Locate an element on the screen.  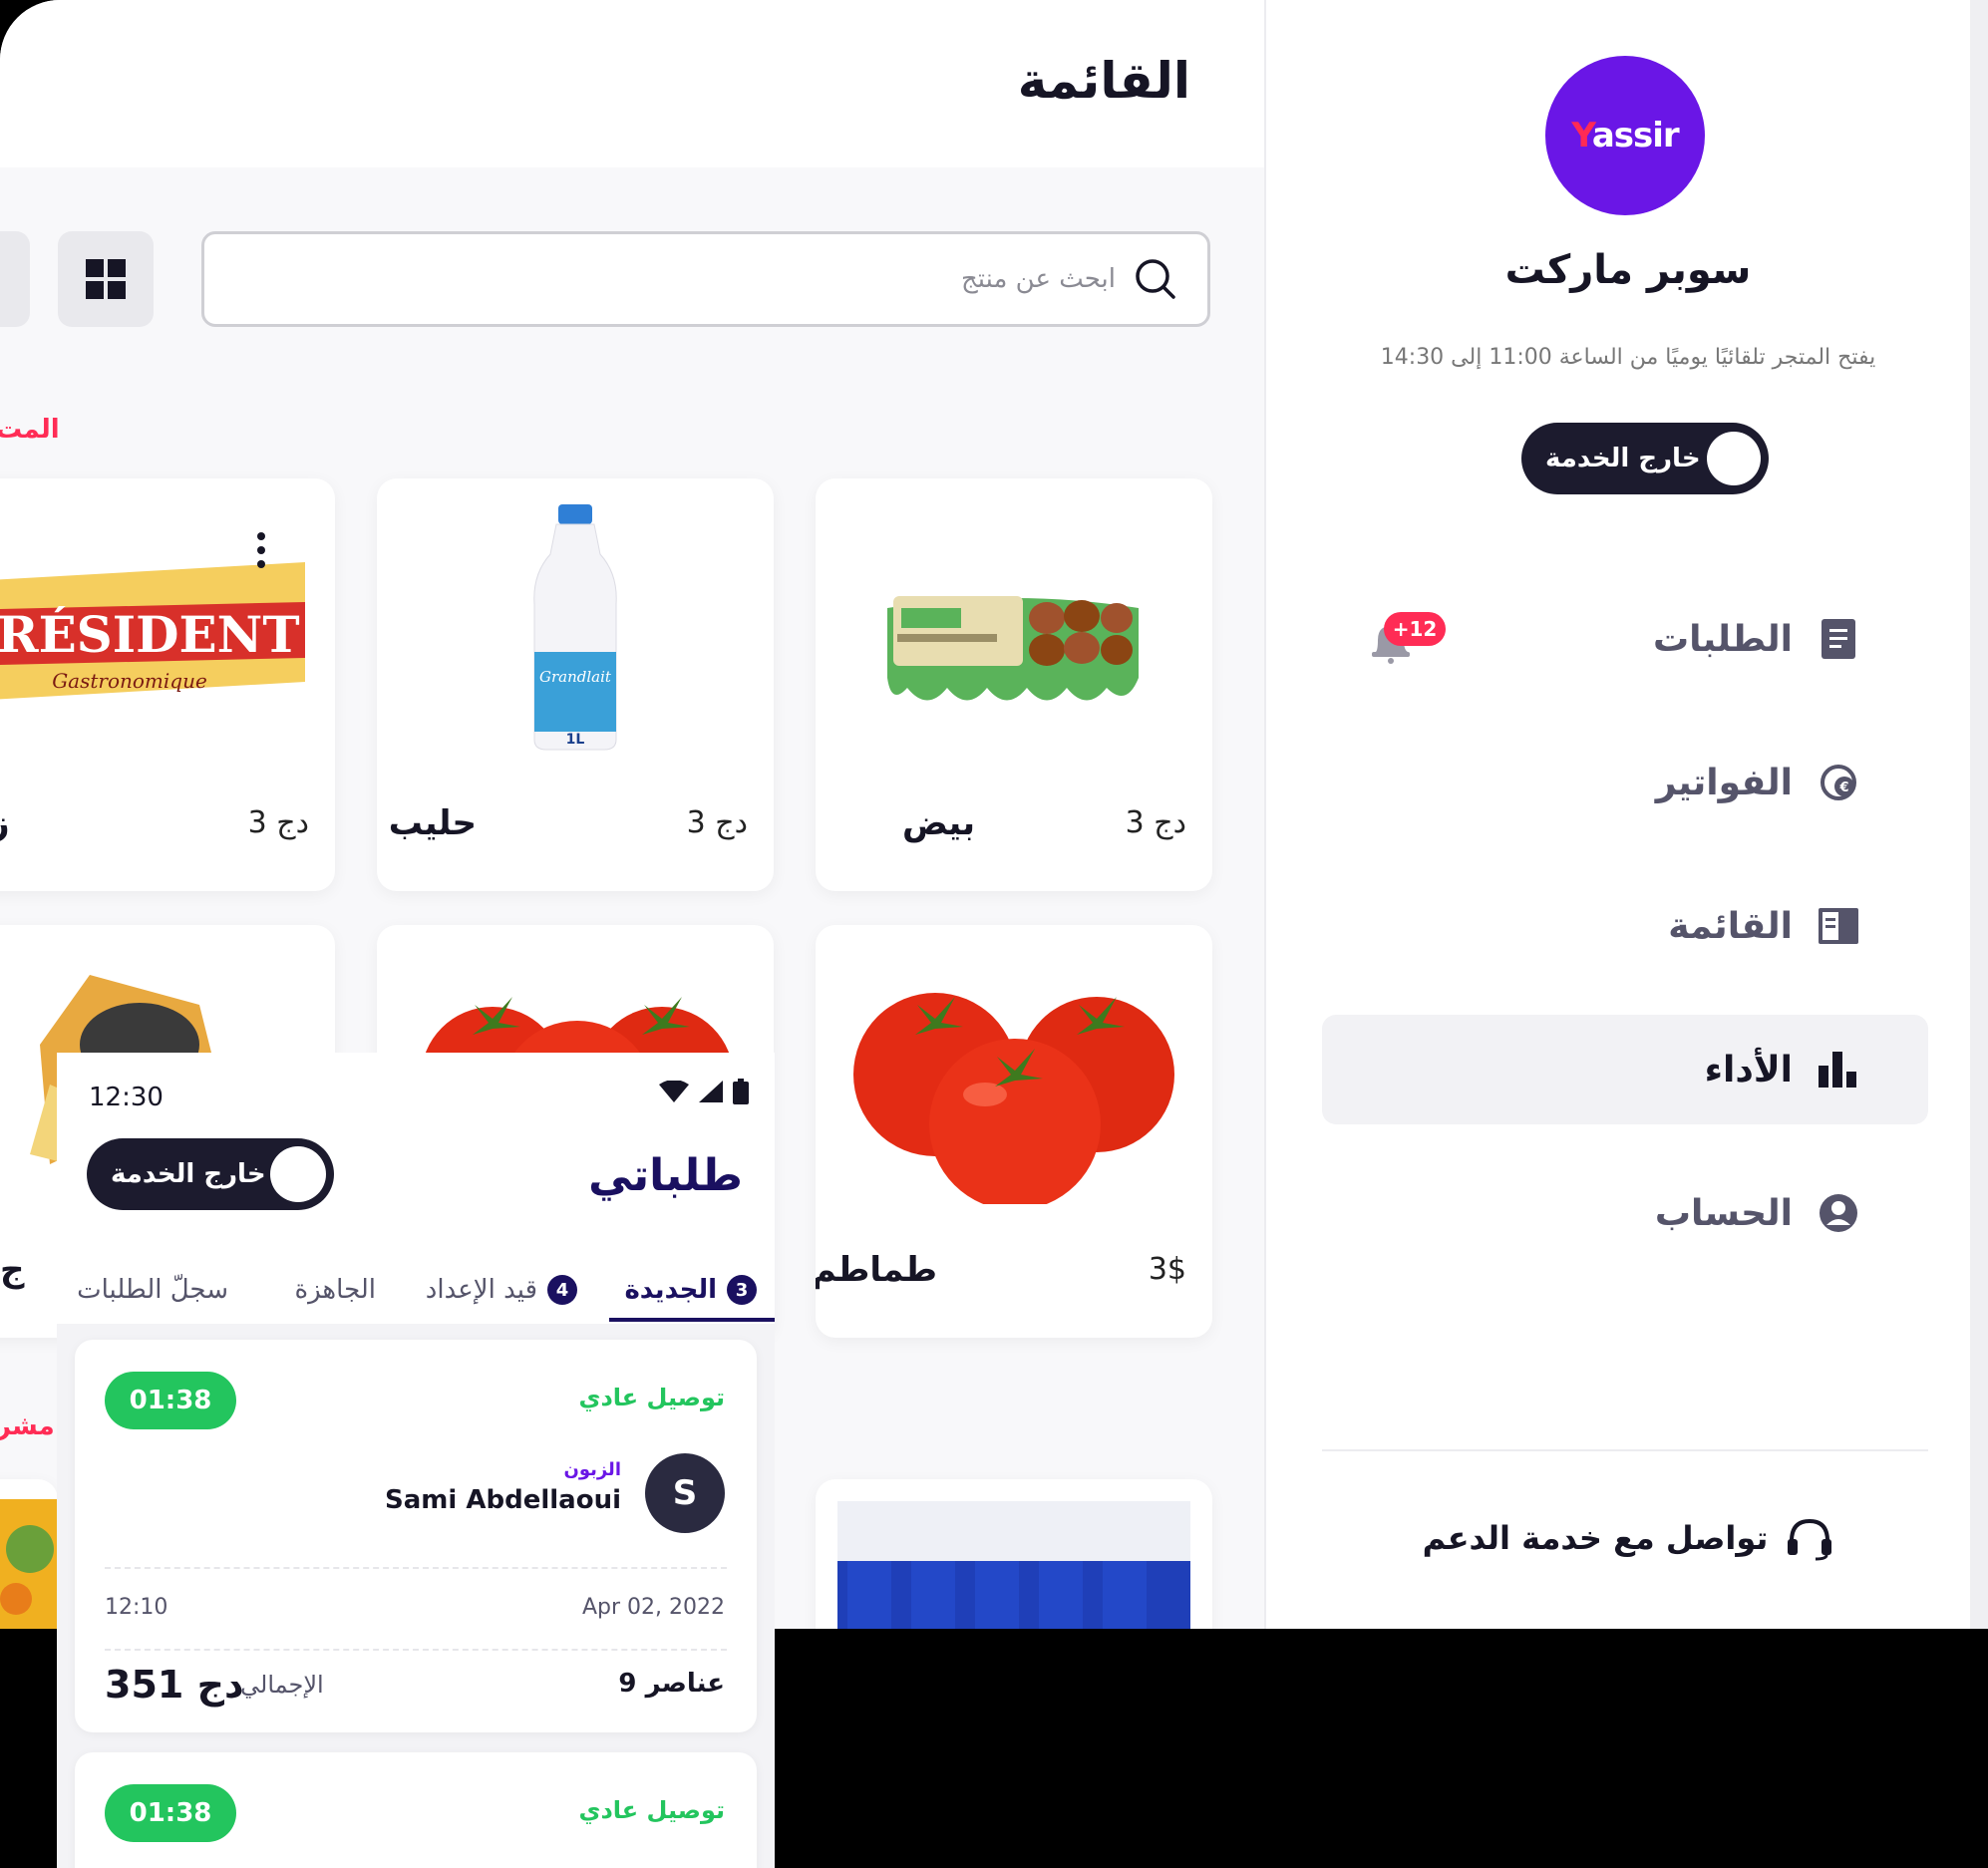
sidebar-item-label: الحساب is located at coordinates (1723, 1213).